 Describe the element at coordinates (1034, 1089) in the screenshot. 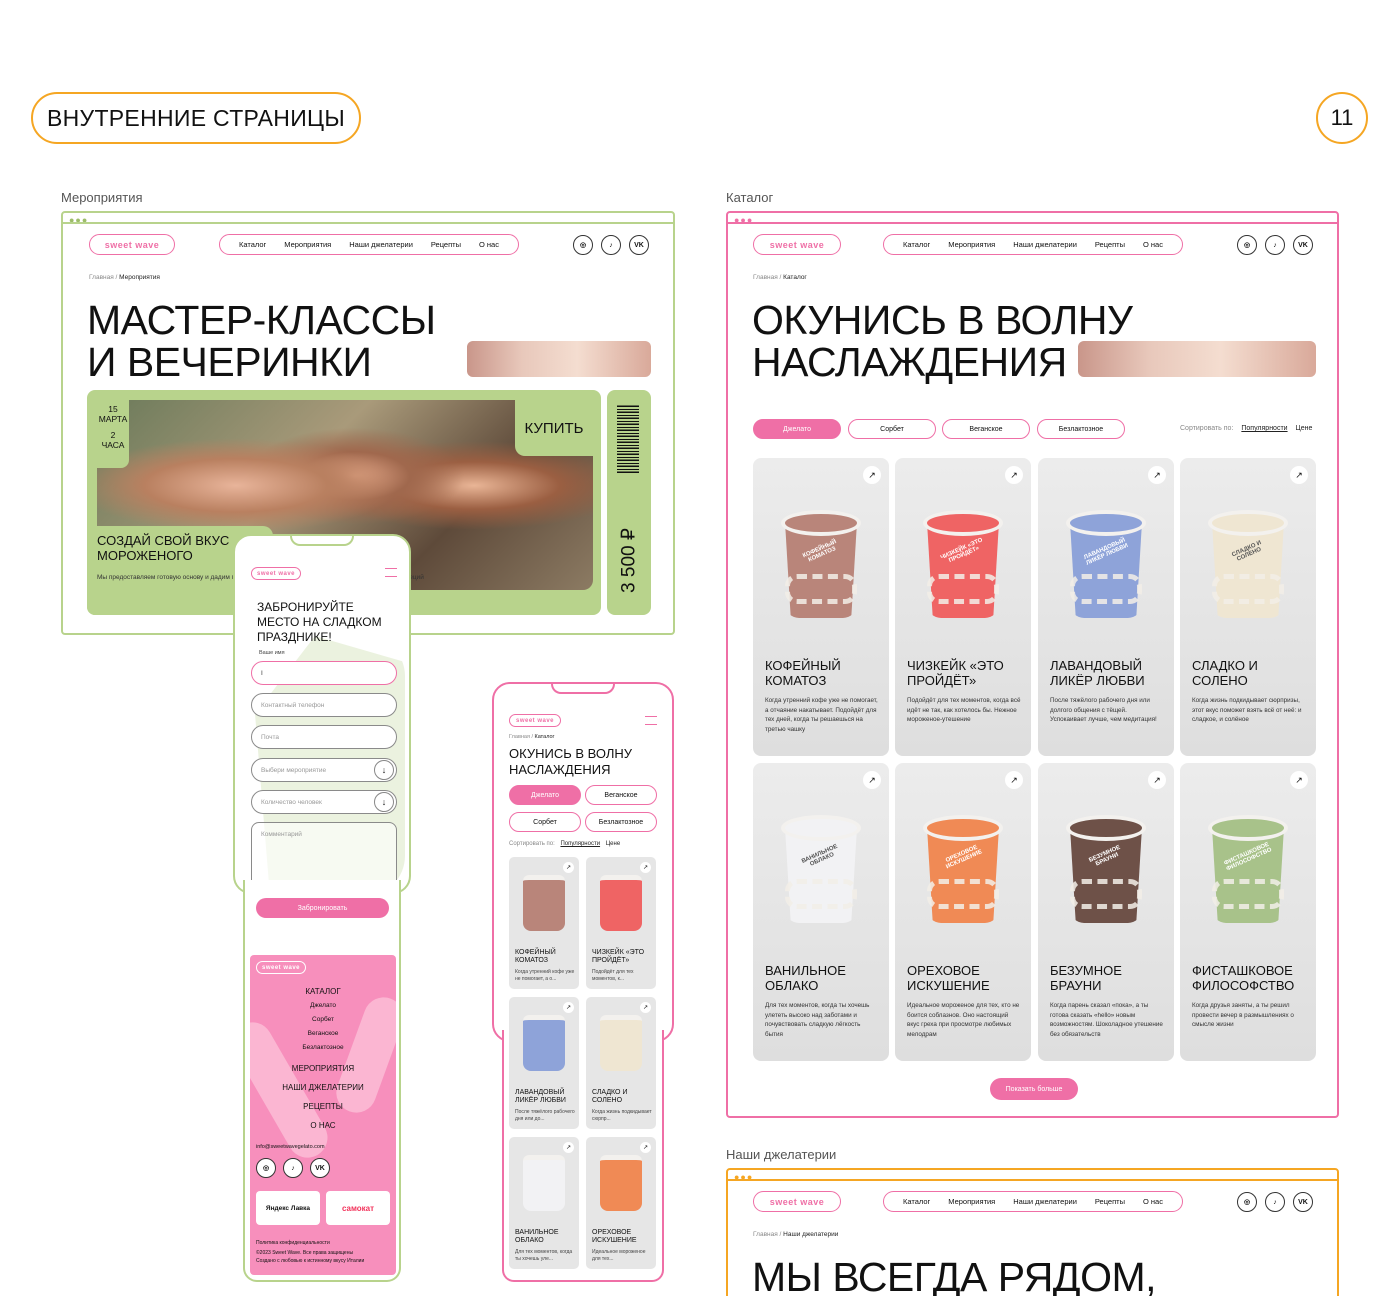

I see `show-more-button: Показать больше` at that location.